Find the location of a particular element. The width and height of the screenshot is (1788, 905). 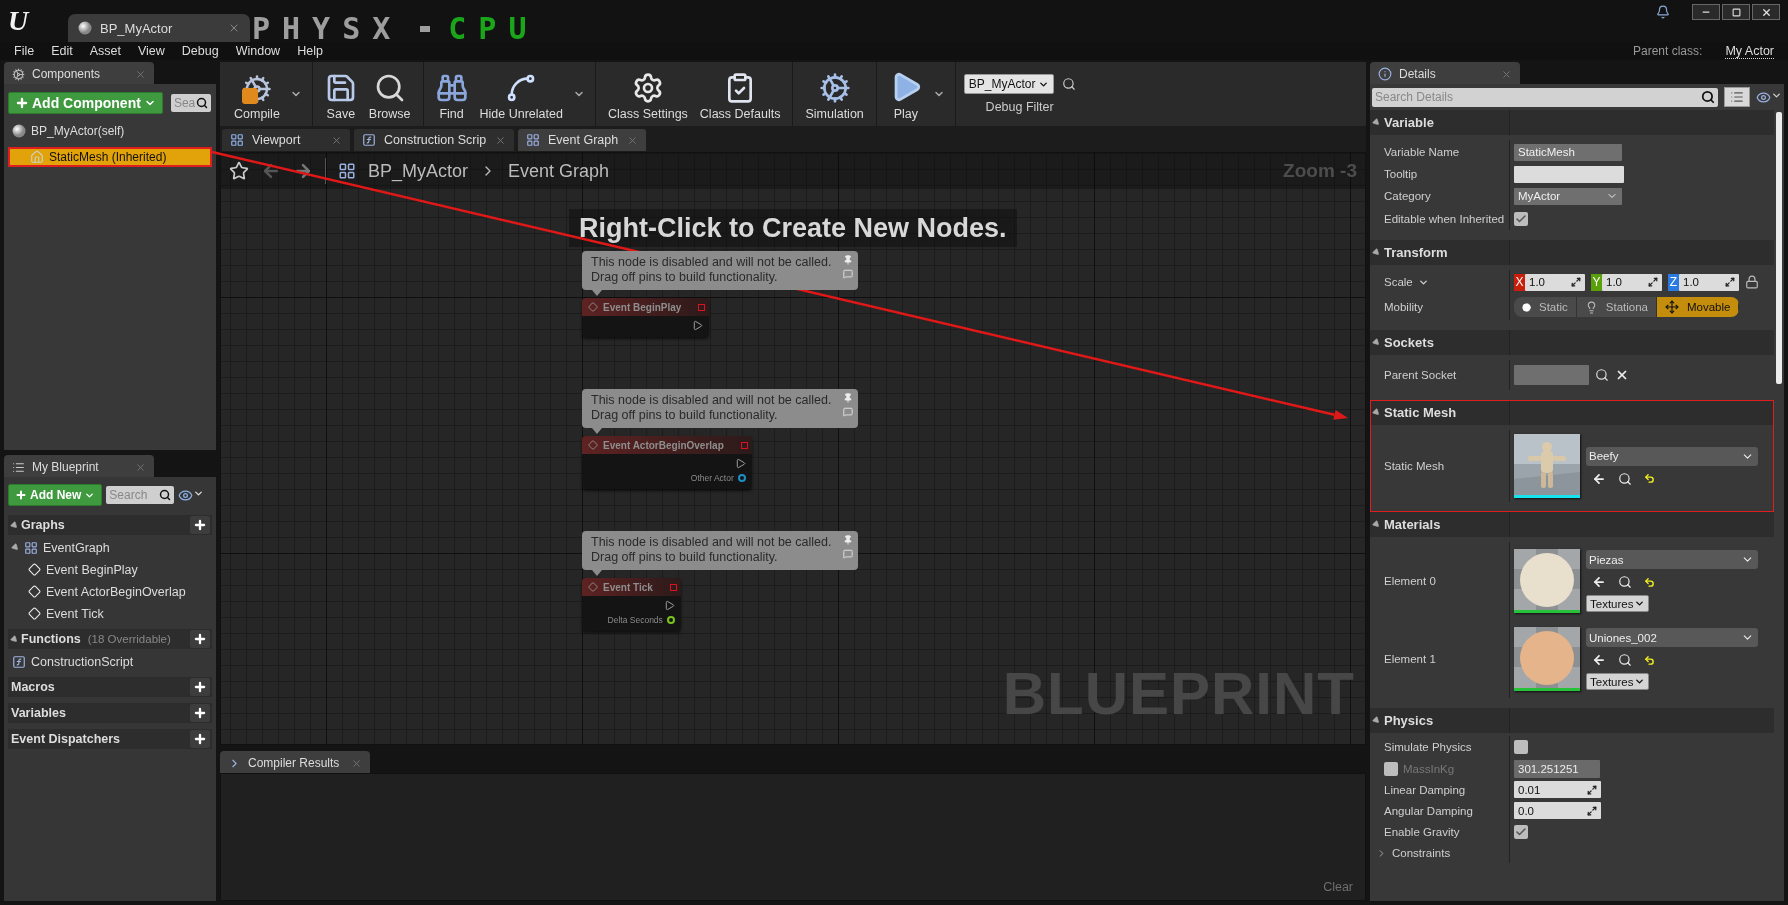

scrollbar is located at coordinates (1779, 248).